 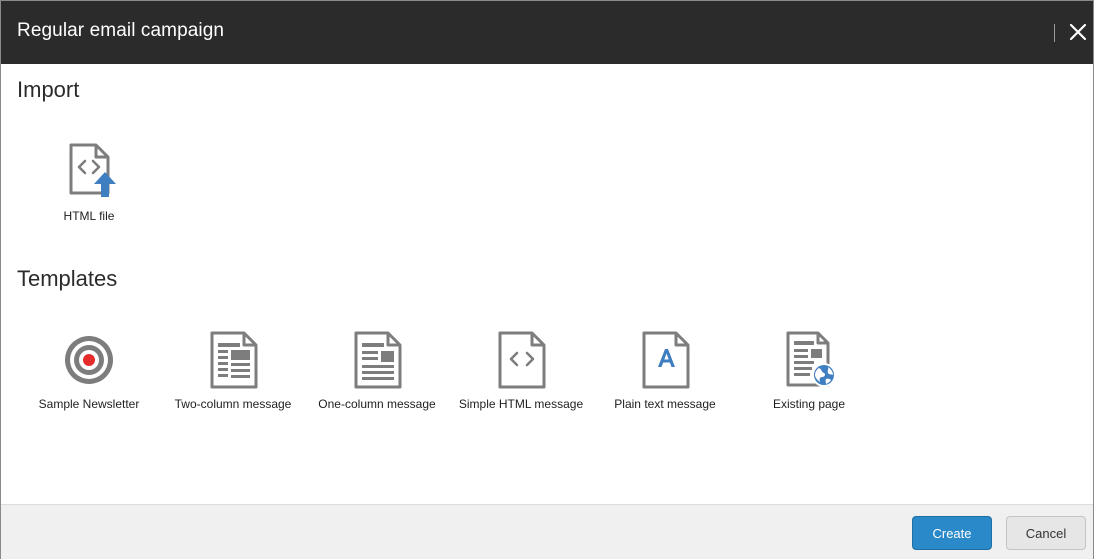 What do you see at coordinates (234, 360) in the screenshot?
I see `two-column-document-icon` at bounding box center [234, 360].